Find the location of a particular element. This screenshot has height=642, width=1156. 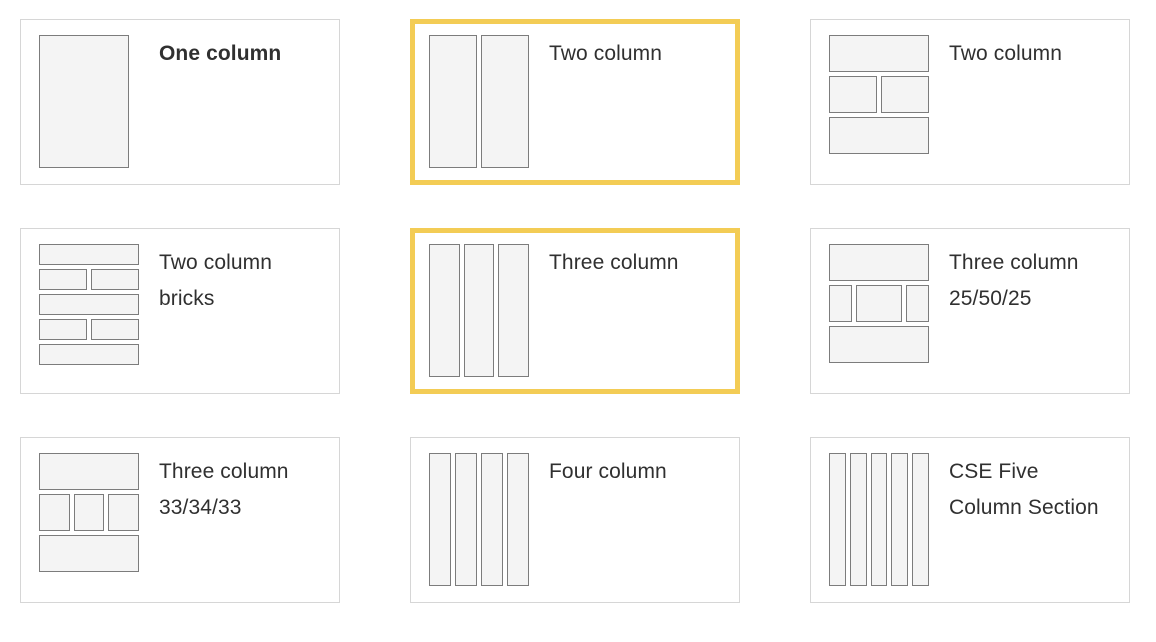

layout-card-label: Three column 25/50/25 is located at coordinates (1014, 280).